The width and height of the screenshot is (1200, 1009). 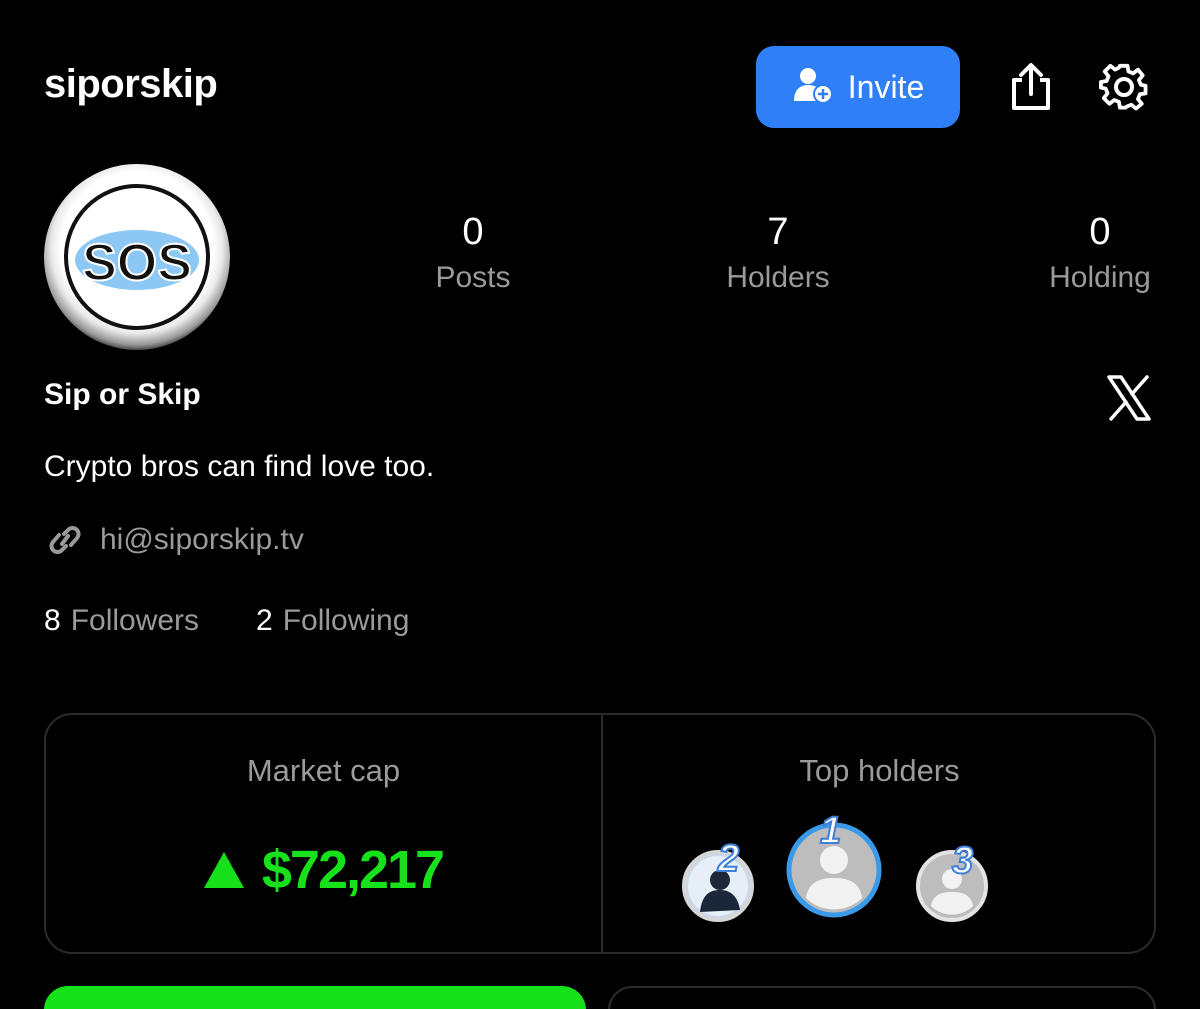 I want to click on followers-count: 8, so click(x=52, y=620).